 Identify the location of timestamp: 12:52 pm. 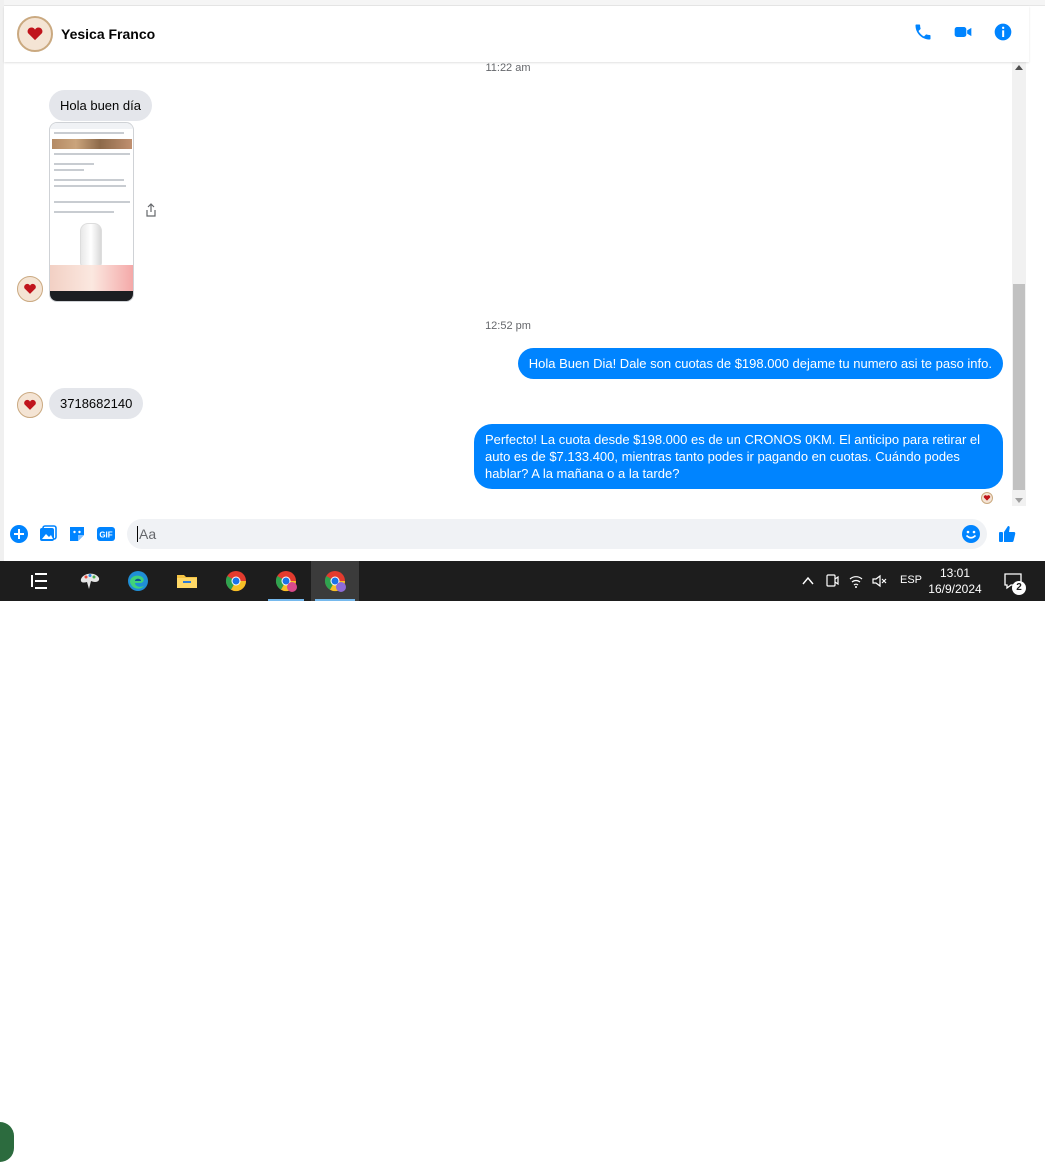
(508, 326).